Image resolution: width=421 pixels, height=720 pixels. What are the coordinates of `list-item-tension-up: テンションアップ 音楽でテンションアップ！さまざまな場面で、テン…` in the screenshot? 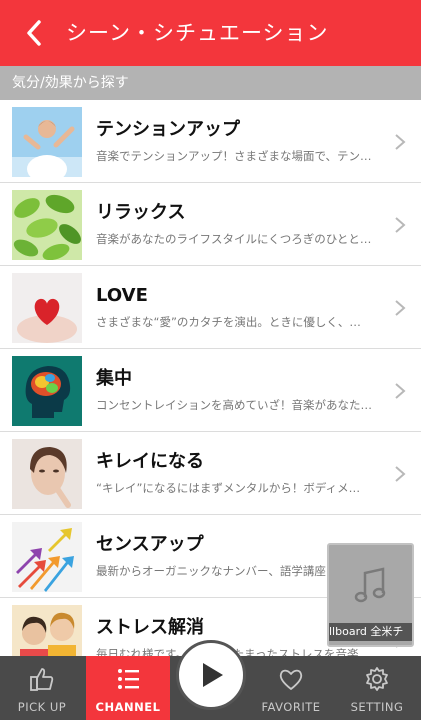 It's located at (210, 141).